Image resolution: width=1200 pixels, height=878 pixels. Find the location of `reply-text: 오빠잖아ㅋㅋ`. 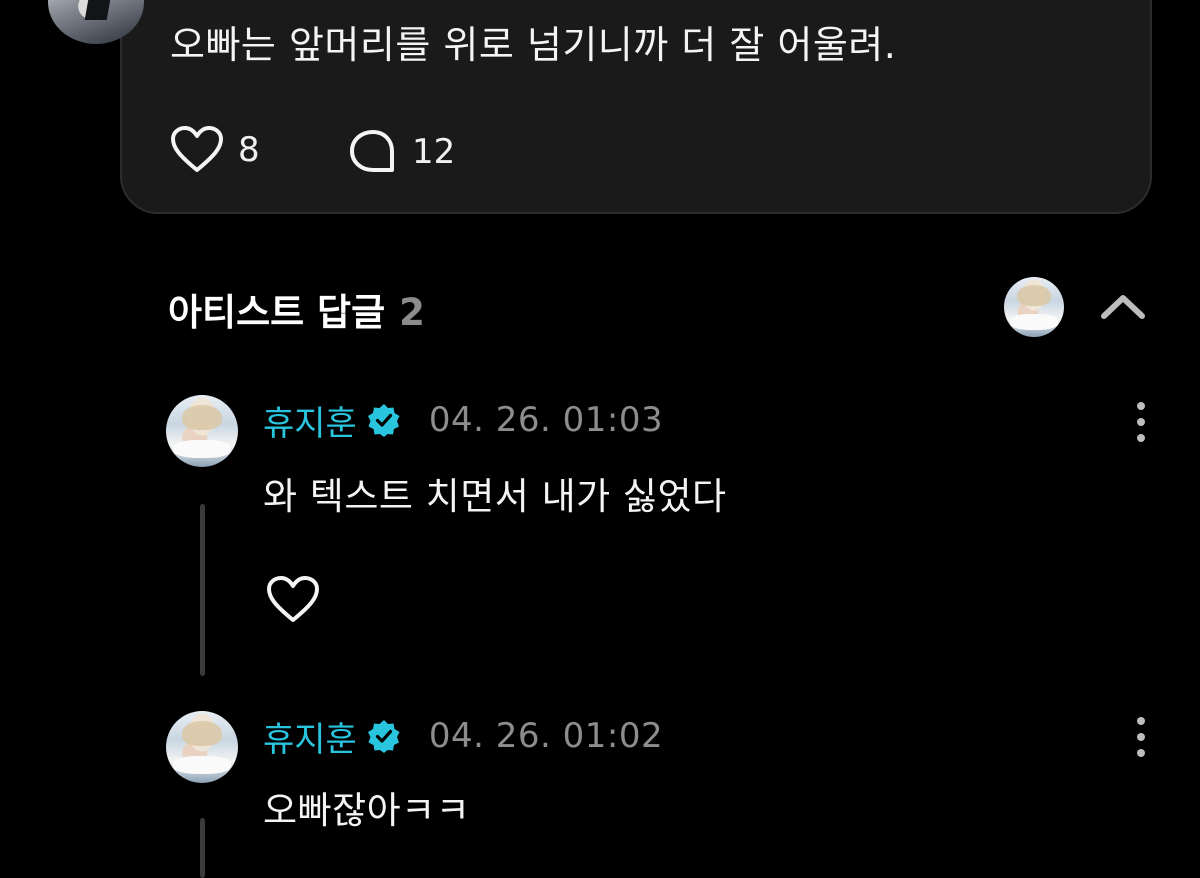

reply-text: 오빠잖아ㅋㅋ is located at coordinates (367, 810).